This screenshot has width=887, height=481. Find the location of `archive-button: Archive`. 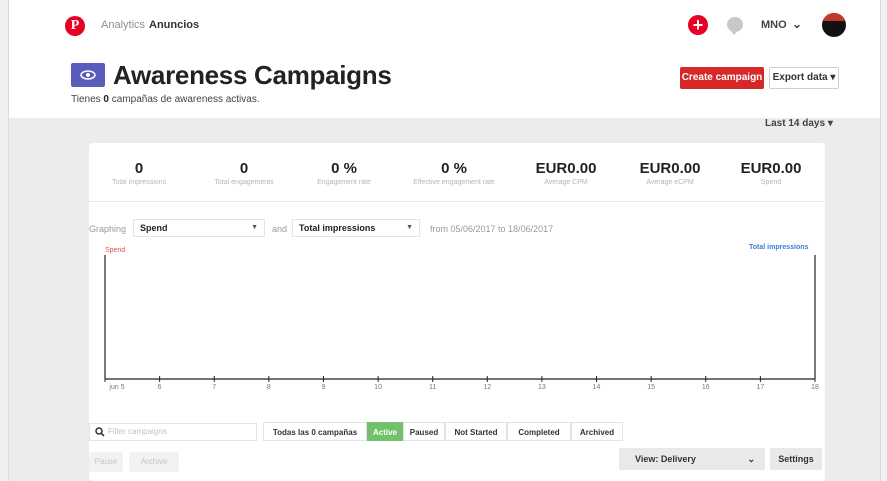

archive-button: Archive is located at coordinates (154, 462).